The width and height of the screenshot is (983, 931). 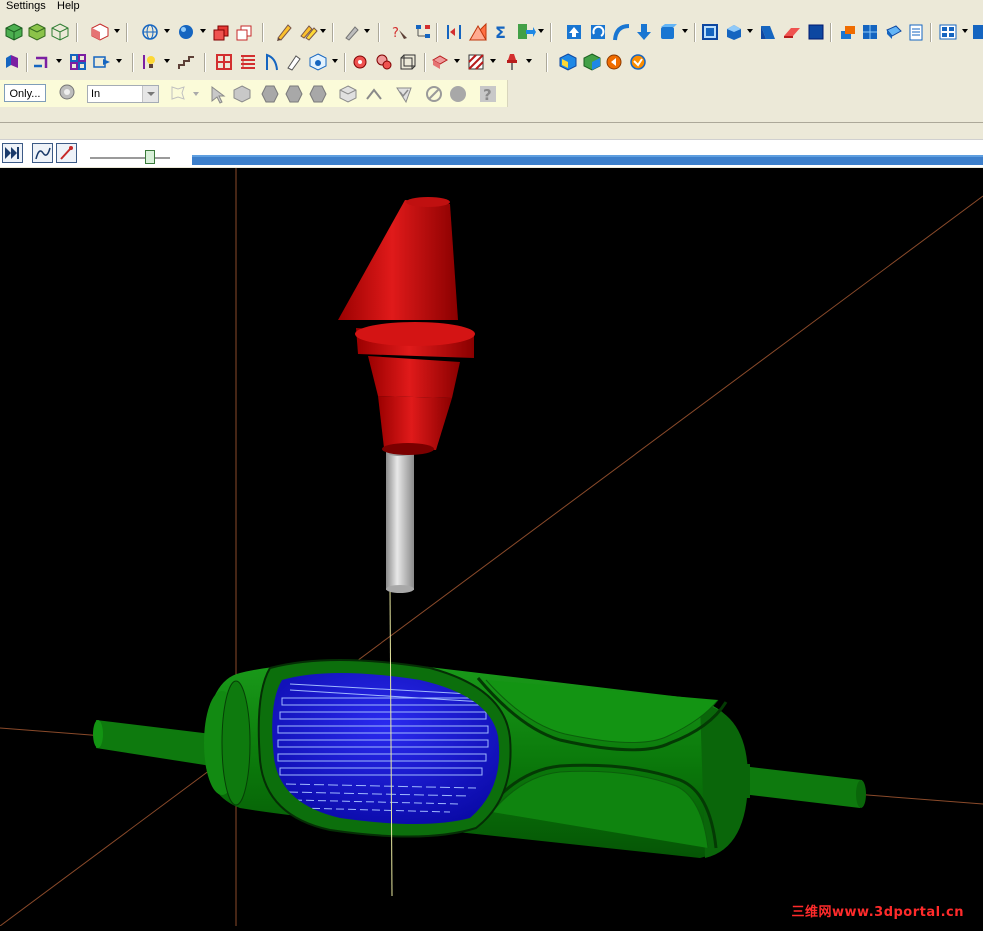 I want to click on filter-wave-icon, so click(x=374, y=94).